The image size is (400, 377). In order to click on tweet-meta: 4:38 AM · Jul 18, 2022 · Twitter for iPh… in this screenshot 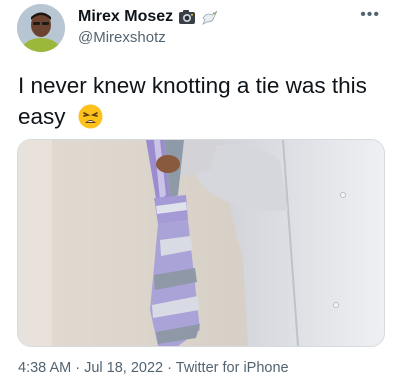, I will do `click(153, 368)`.